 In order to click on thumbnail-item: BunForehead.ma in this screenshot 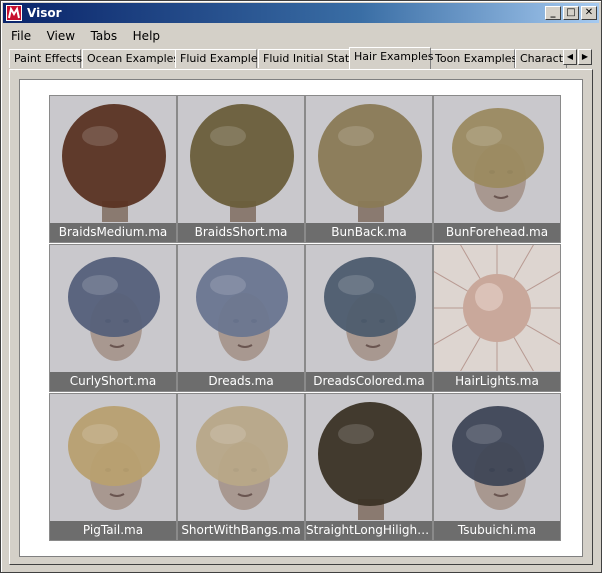, I will do `click(497, 169)`.